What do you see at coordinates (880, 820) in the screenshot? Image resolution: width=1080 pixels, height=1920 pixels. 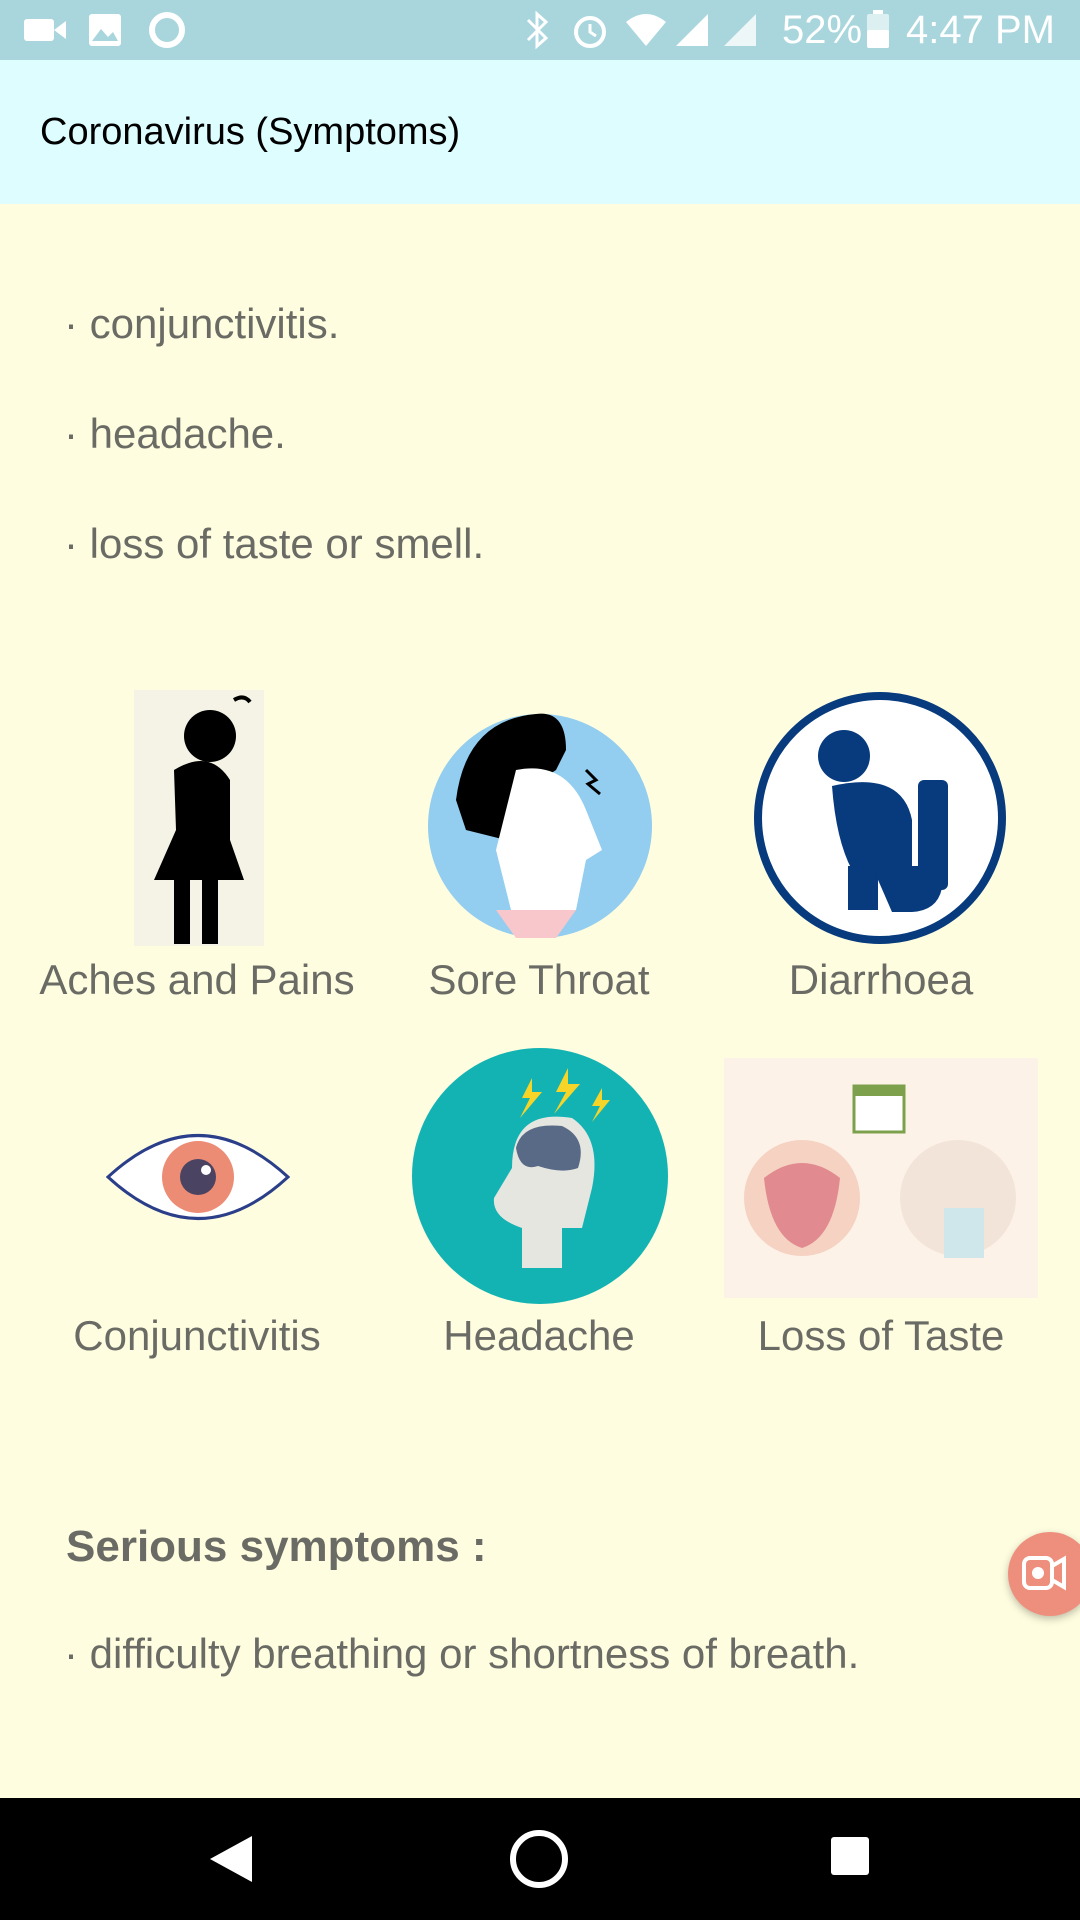 I see `diarrhoea-icon` at bounding box center [880, 820].